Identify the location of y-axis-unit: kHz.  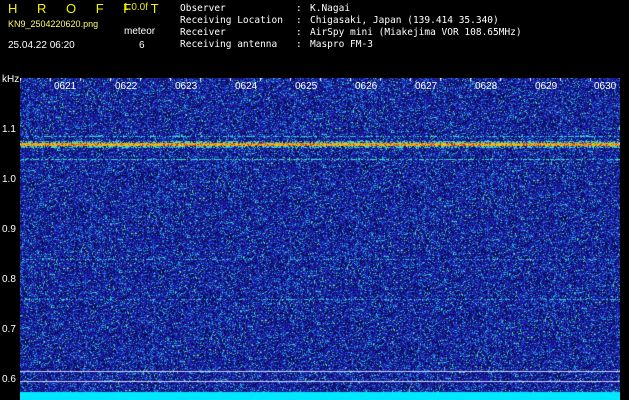
(11, 79).